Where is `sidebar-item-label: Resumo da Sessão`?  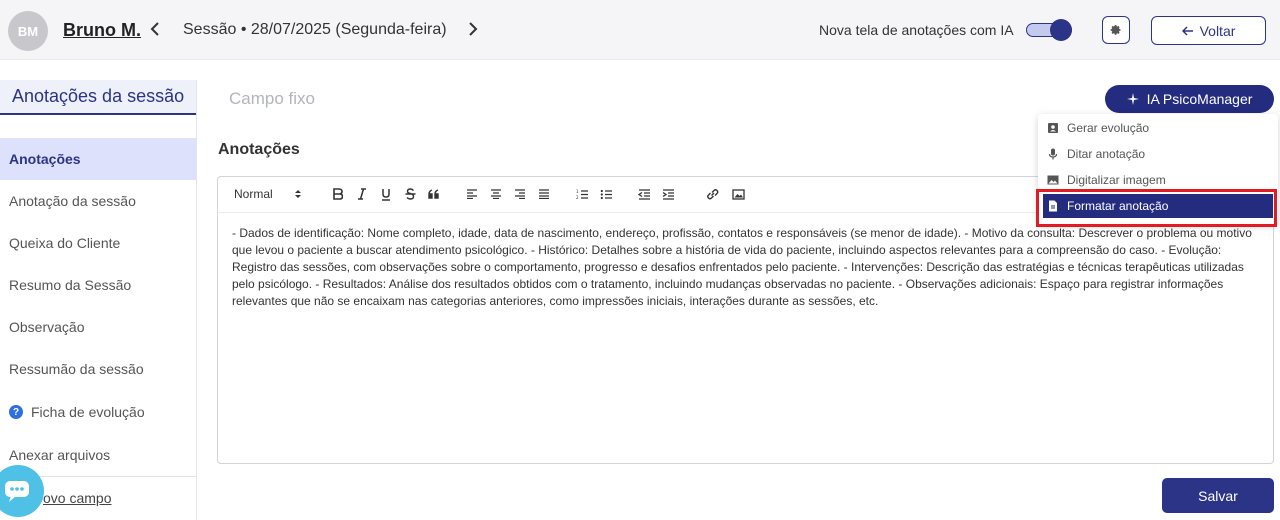
sidebar-item-label: Resumo da Sessão is located at coordinates (70, 285).